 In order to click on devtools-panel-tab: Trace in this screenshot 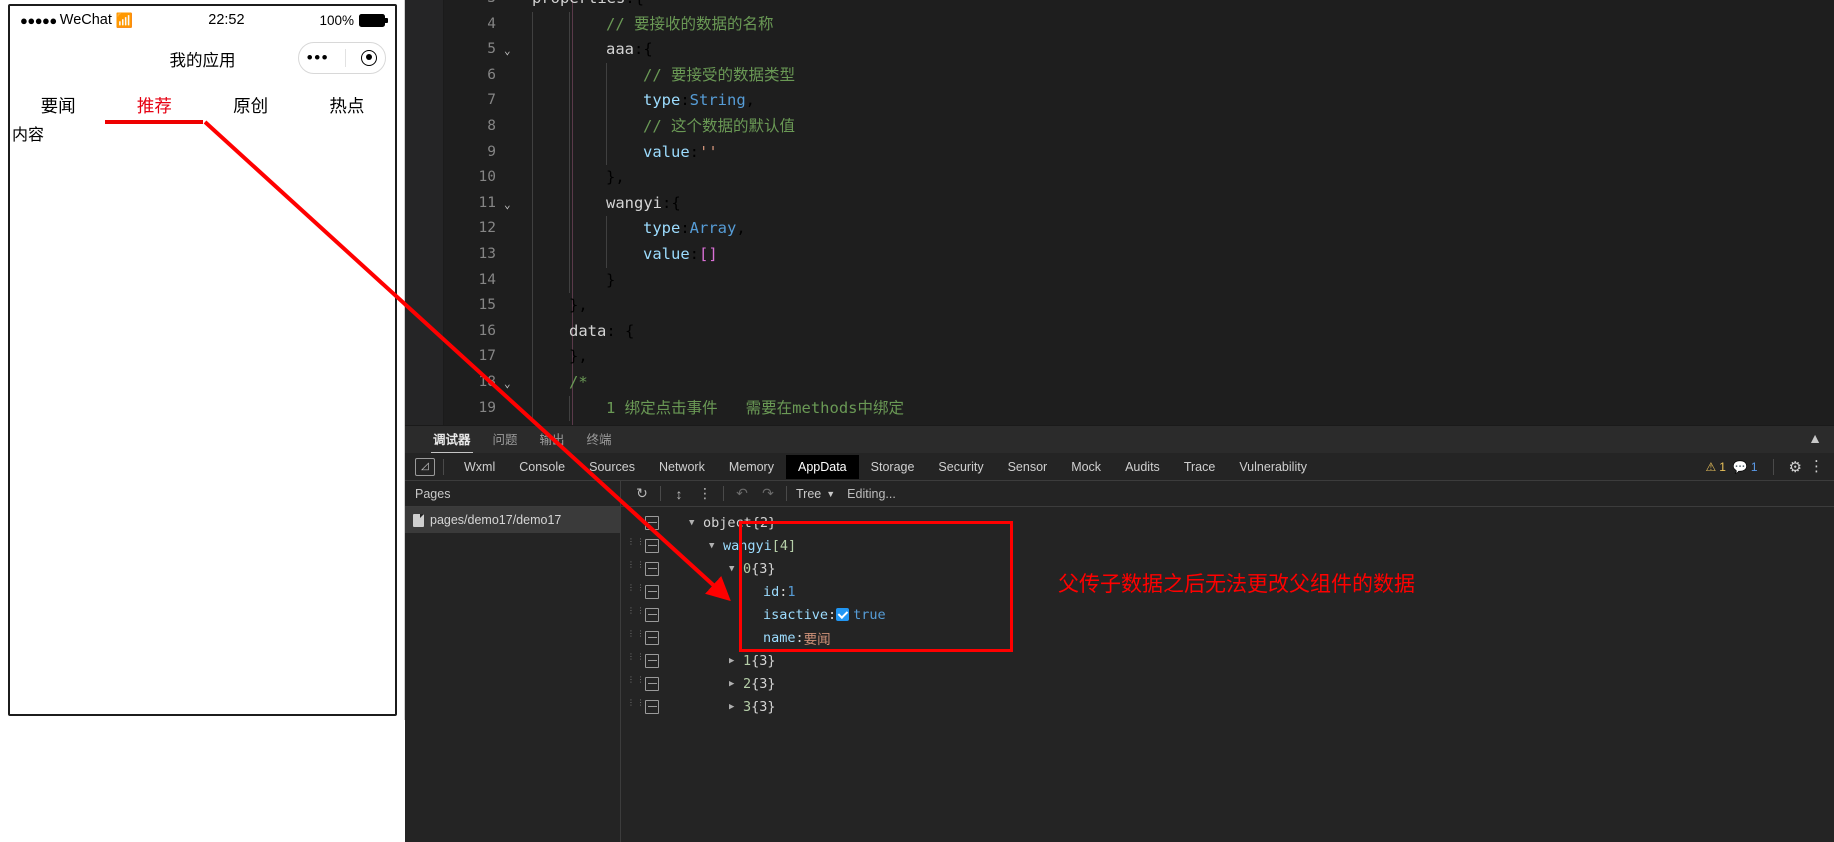, I will do `click(1200, 467)`.